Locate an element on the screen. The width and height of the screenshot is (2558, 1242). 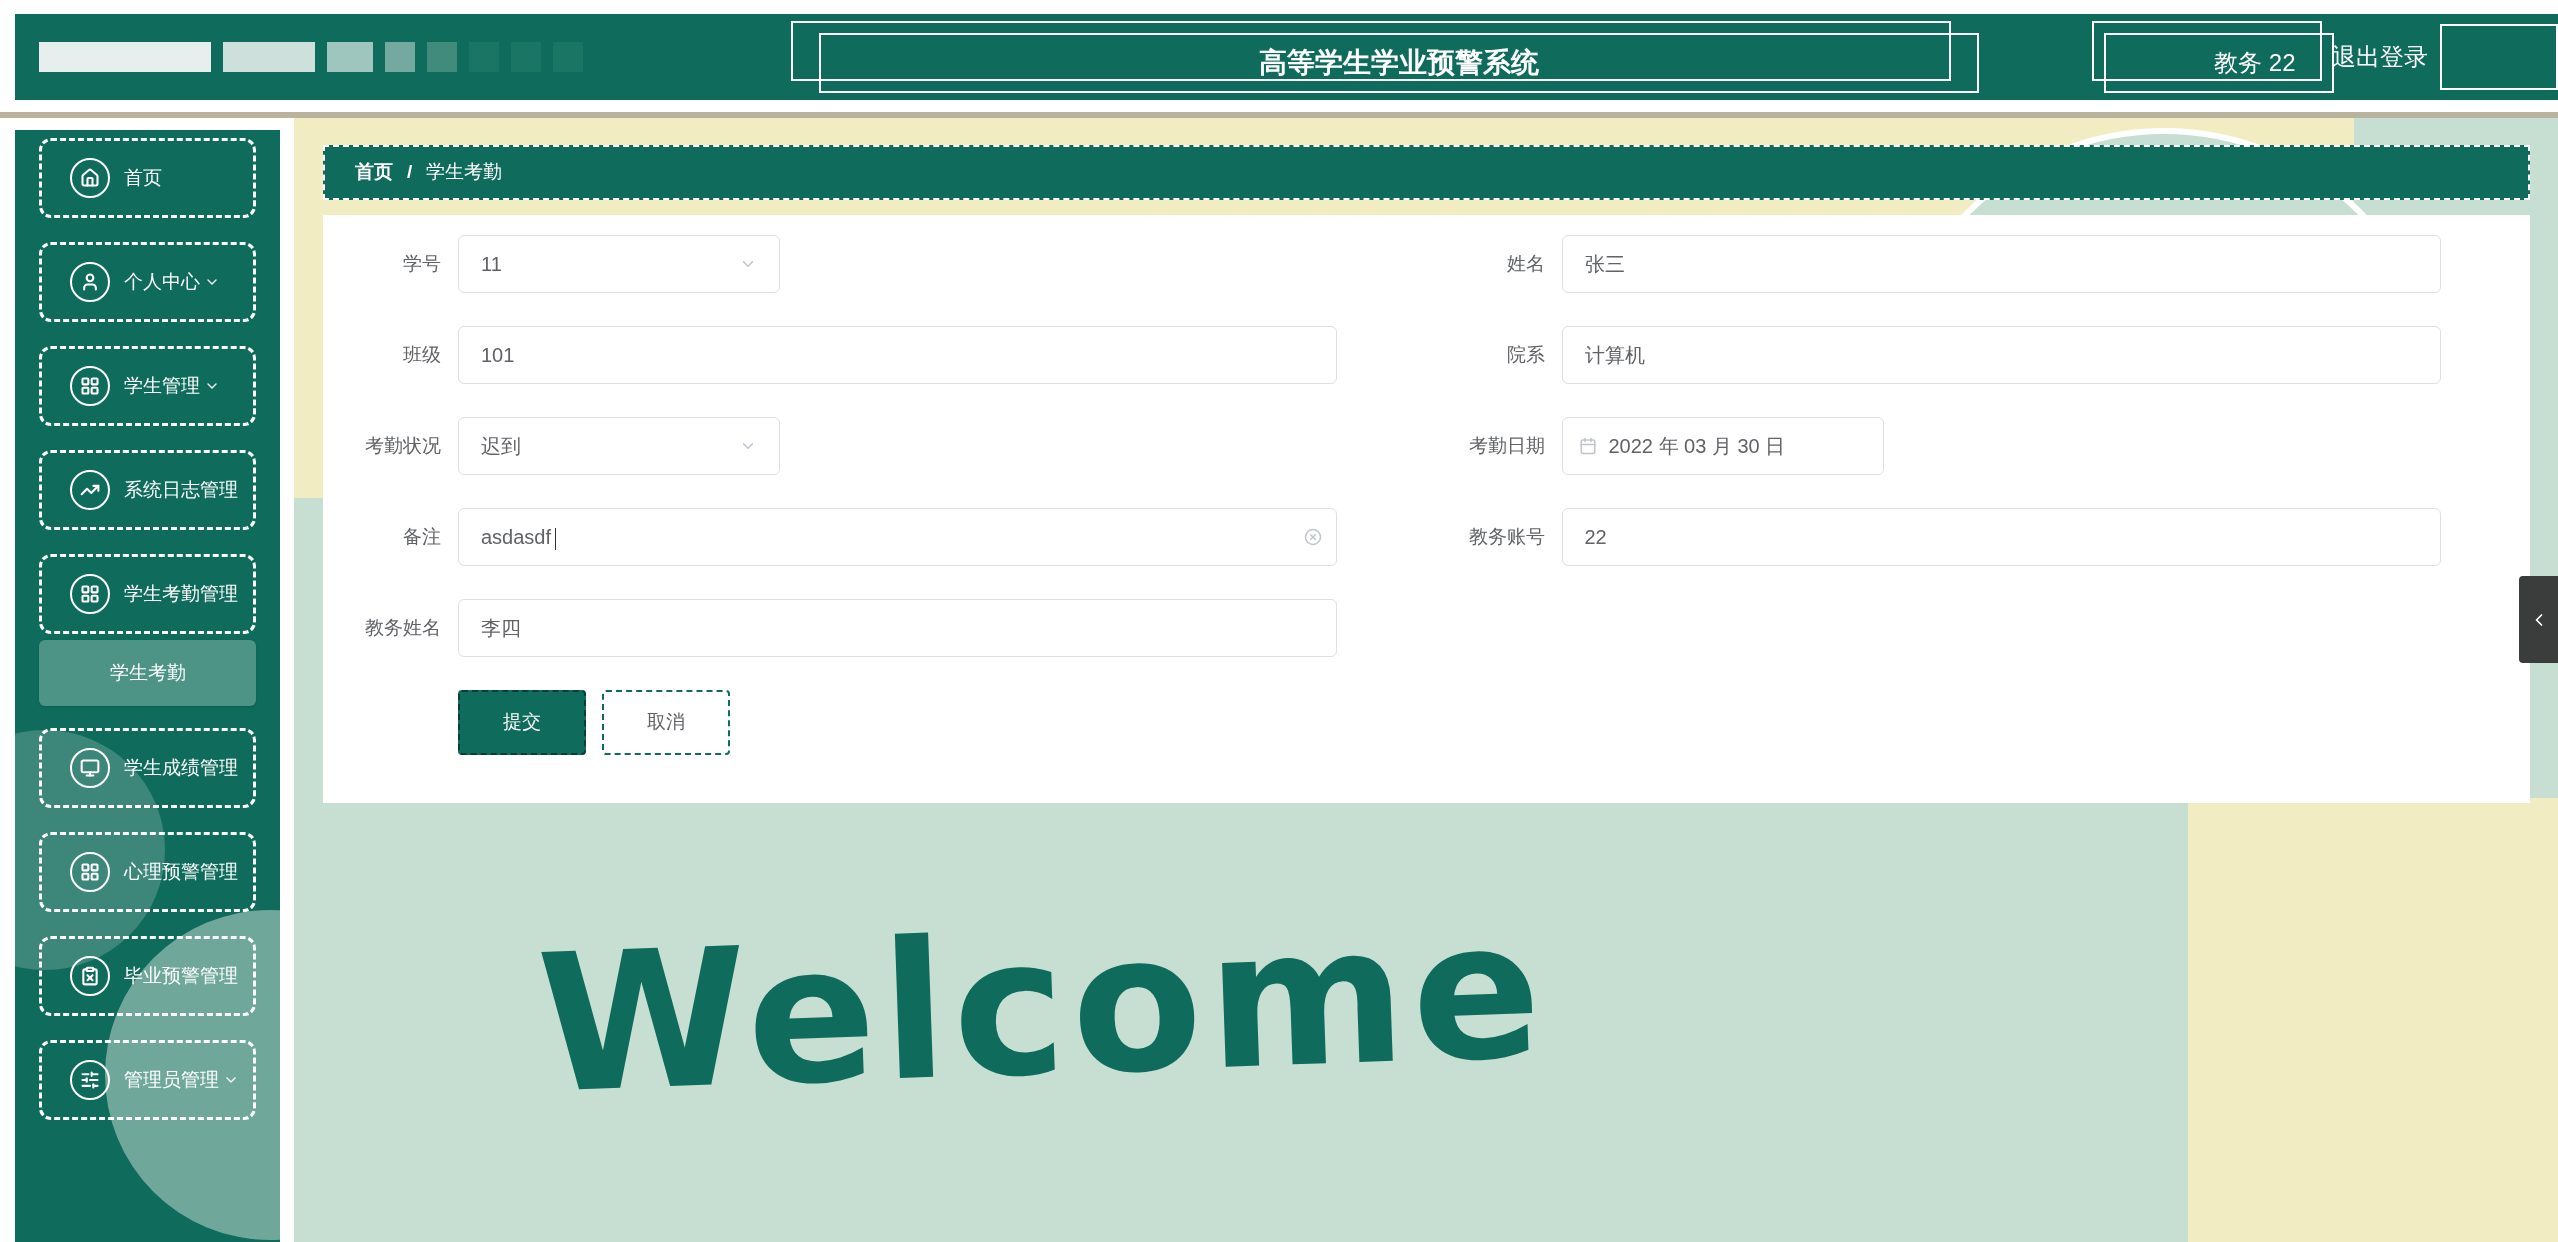
field-label: 学号 is located at coordinates (421, 263).